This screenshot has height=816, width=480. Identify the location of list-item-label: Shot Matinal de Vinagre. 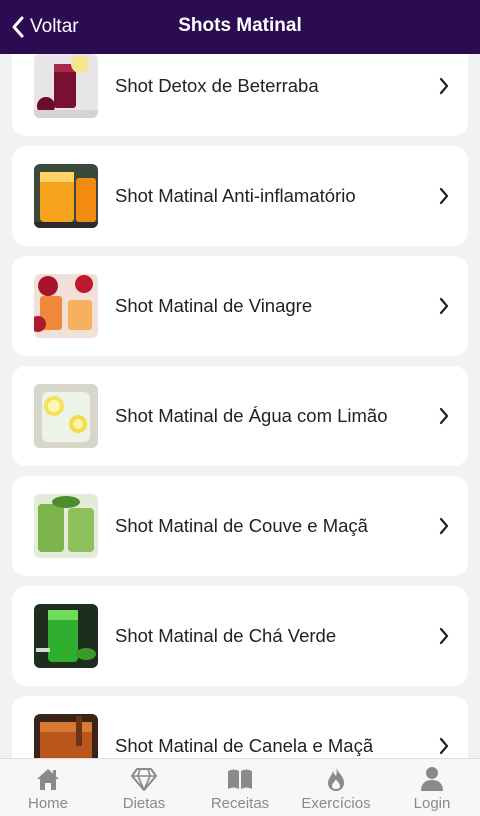
(214, 305).